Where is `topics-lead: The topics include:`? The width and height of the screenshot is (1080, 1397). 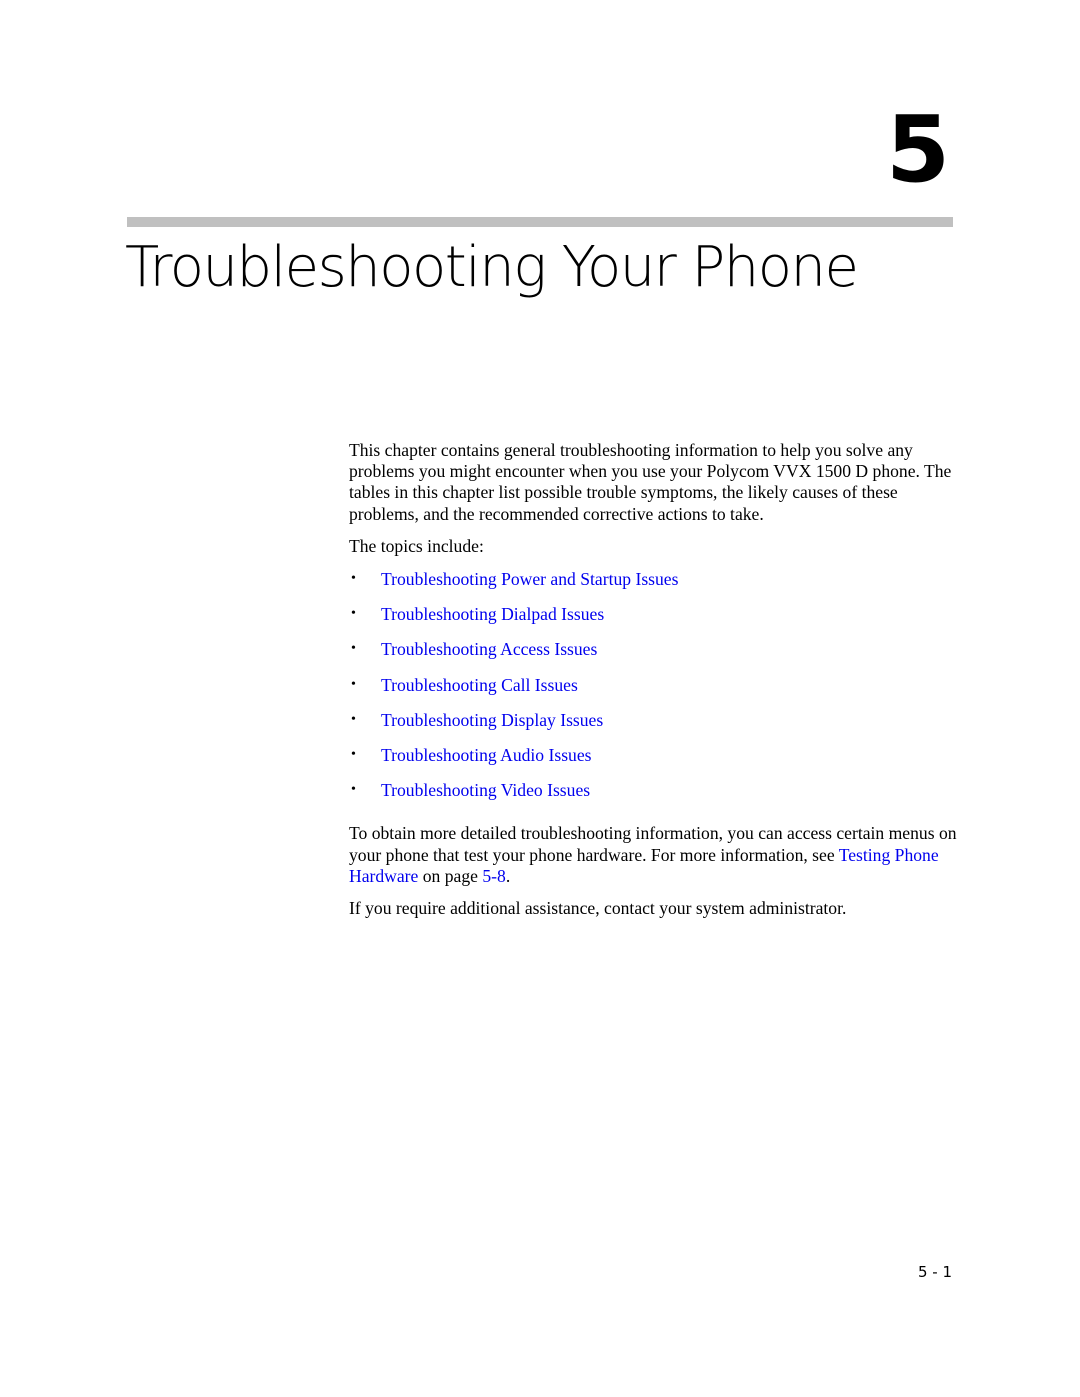
topics-lead: The topics include: is located at coordinates (416, 545).